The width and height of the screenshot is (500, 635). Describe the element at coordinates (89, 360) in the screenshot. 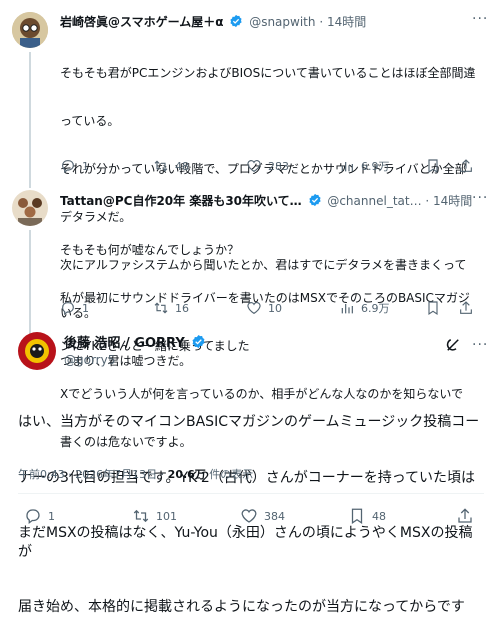

I see `handle: @gorry5` at that location.